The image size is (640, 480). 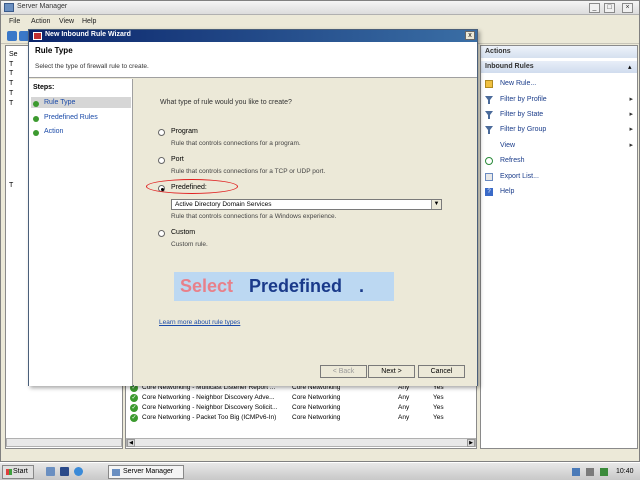 What do you see at coordinates (161, 233) in the screenshot?
I see `radio-custom` at bounding box center [161, 233].